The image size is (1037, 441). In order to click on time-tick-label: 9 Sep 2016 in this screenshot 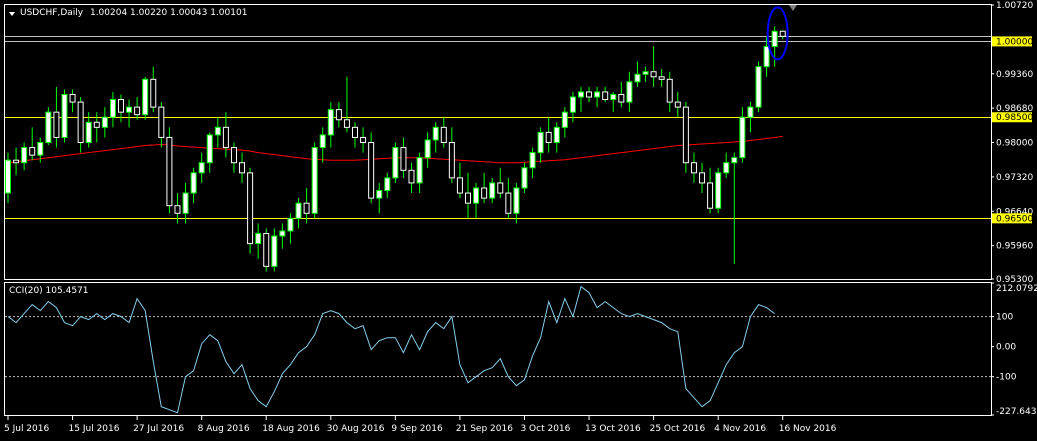, I will do `click(417, 429)`.